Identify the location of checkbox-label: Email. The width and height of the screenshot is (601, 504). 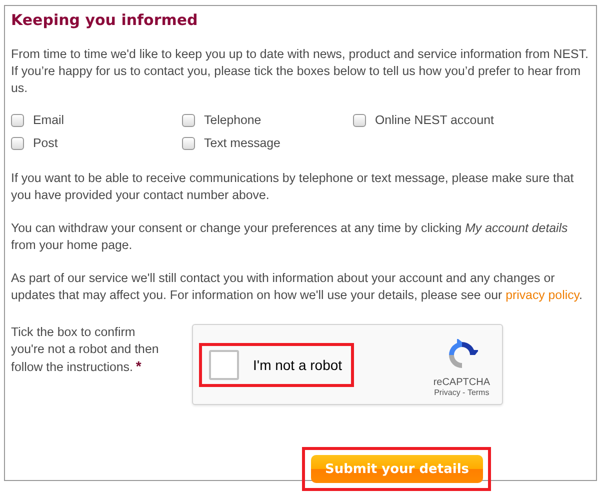
(48, 120).